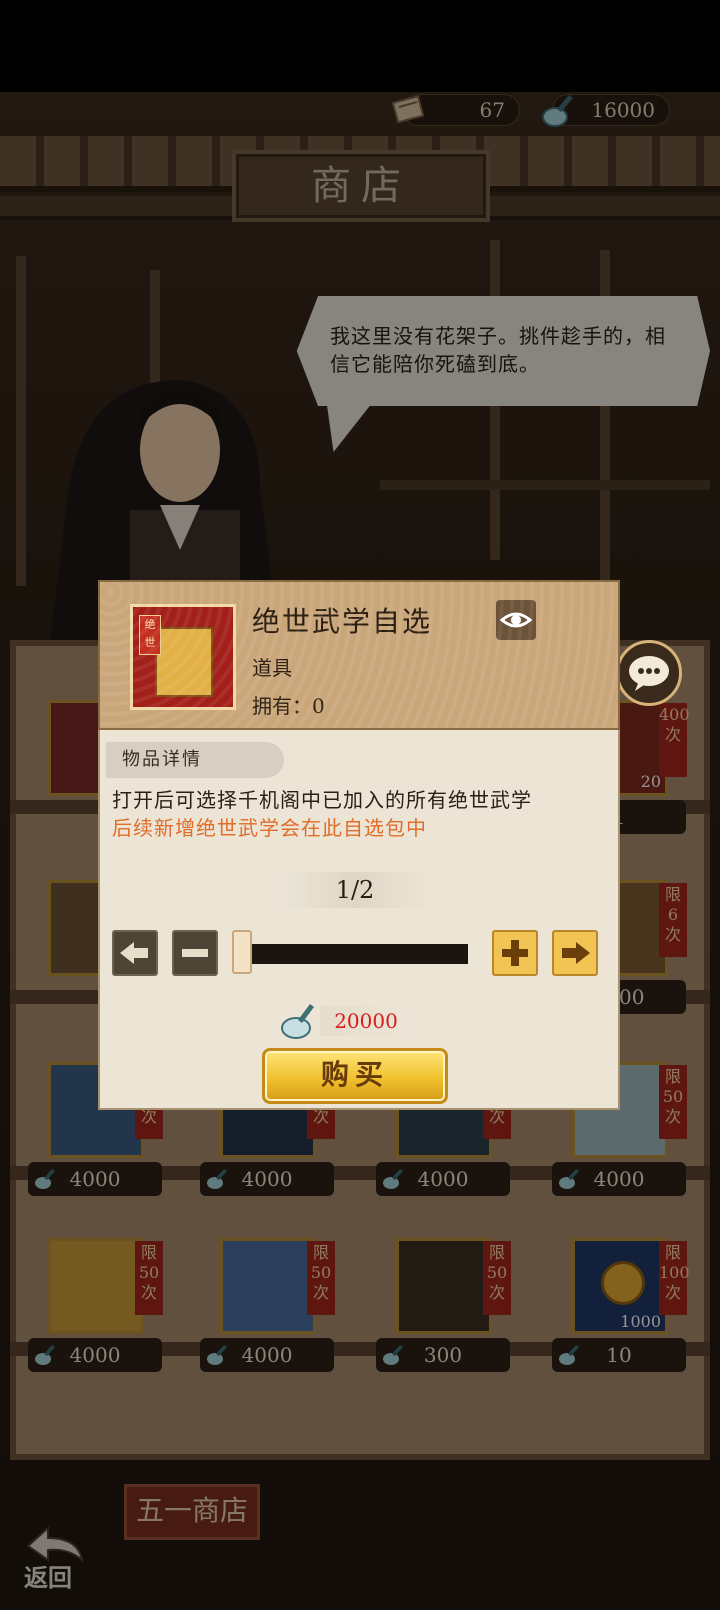 The width and height of the screenshot is (720, 1610). I want to click on quantity-slider-track, so click(352, 954).